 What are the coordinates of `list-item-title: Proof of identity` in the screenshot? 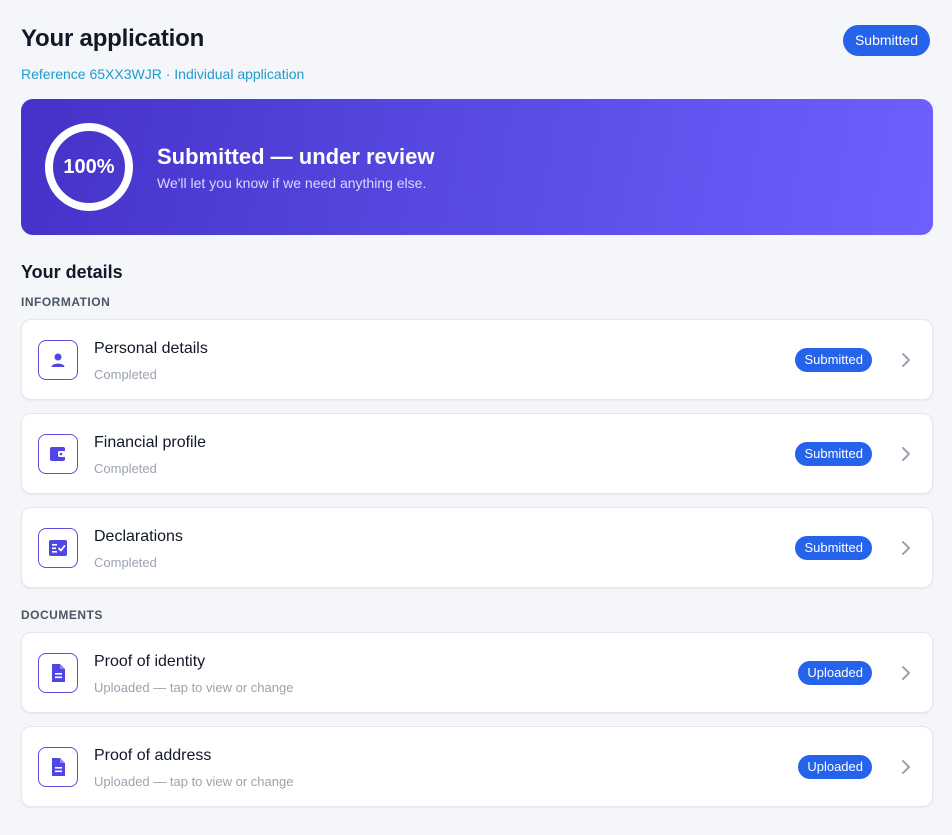 It's located at (150, 661).